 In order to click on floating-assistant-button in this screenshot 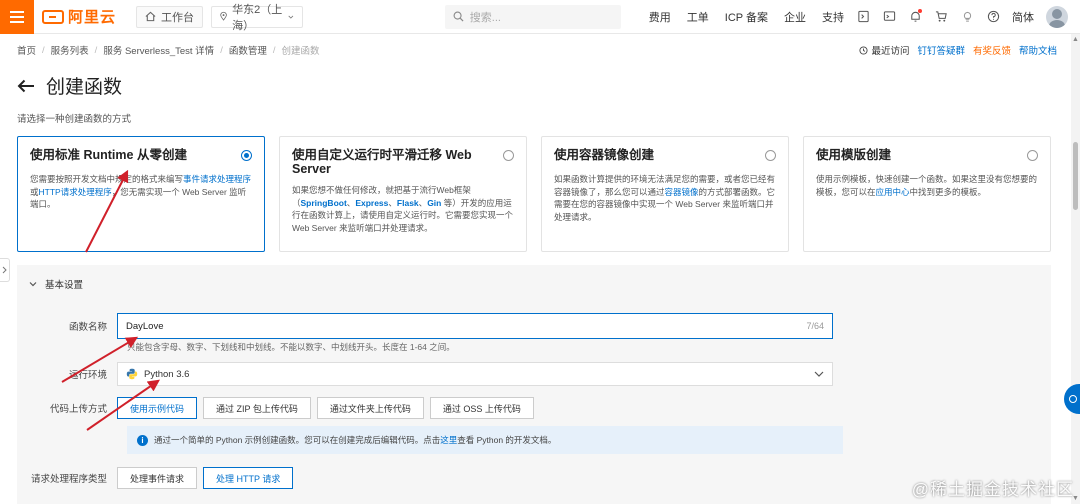, I will do `click(1072, 399)`.